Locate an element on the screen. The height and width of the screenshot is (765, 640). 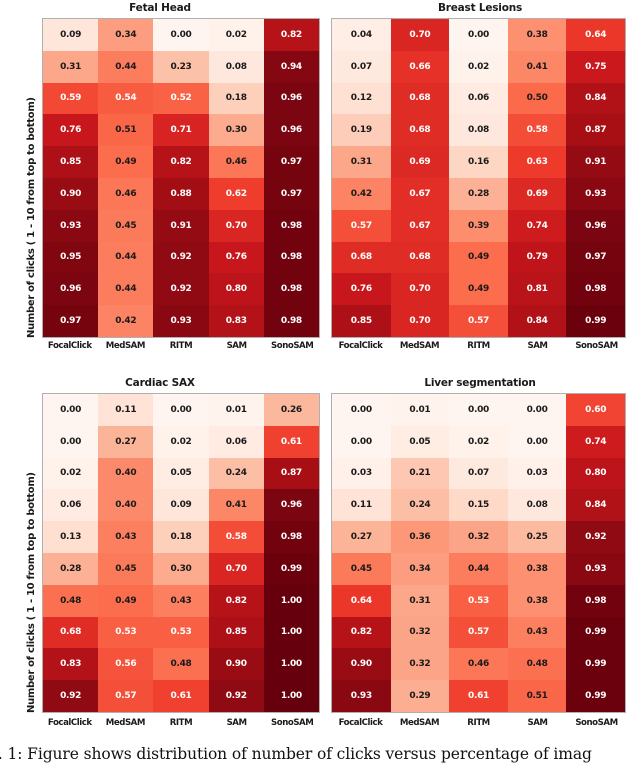
heatmap-cell: 0.75 is located at coordinates (595, 66).